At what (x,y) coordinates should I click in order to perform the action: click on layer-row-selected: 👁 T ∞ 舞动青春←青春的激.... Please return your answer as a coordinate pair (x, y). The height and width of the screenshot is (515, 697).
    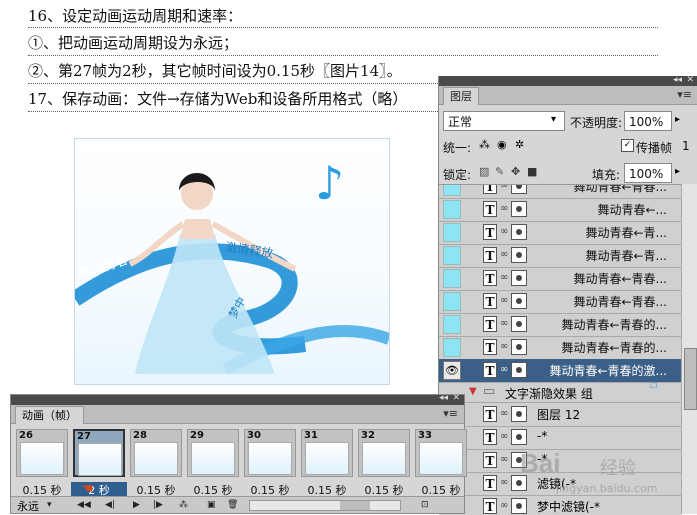
    Looking at the image, I should click on (560, 371).